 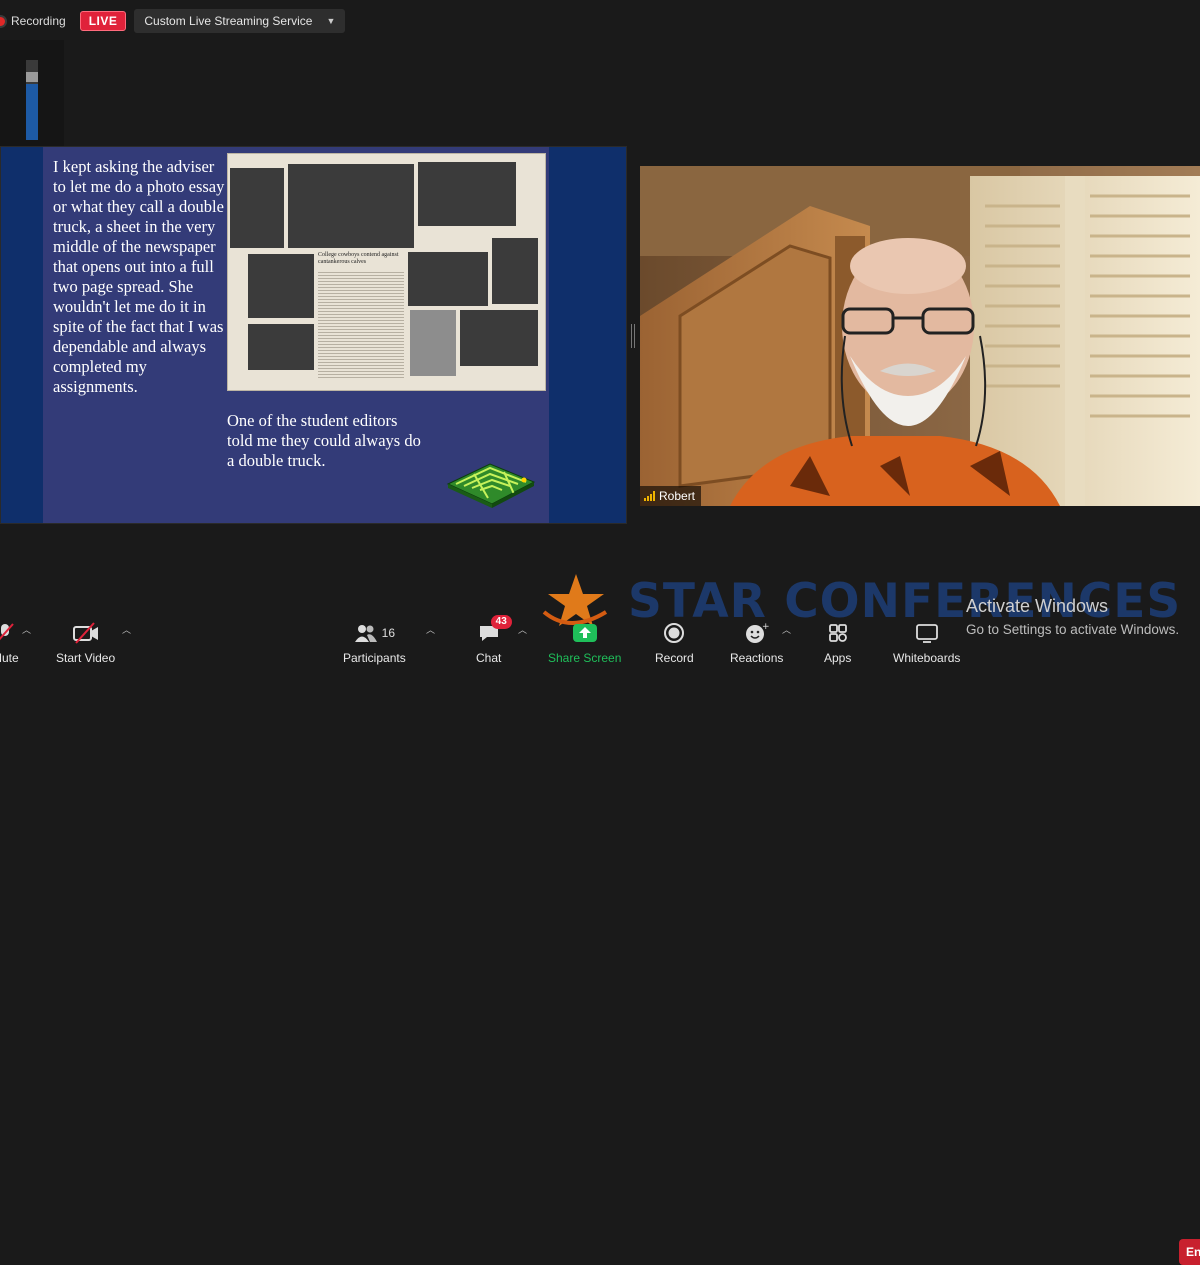 What do you see at coordinates (228, 21) in the screenshot?
I see `stream-service-label: Custom Live Streaming Service` at bounding box center [228, 21].